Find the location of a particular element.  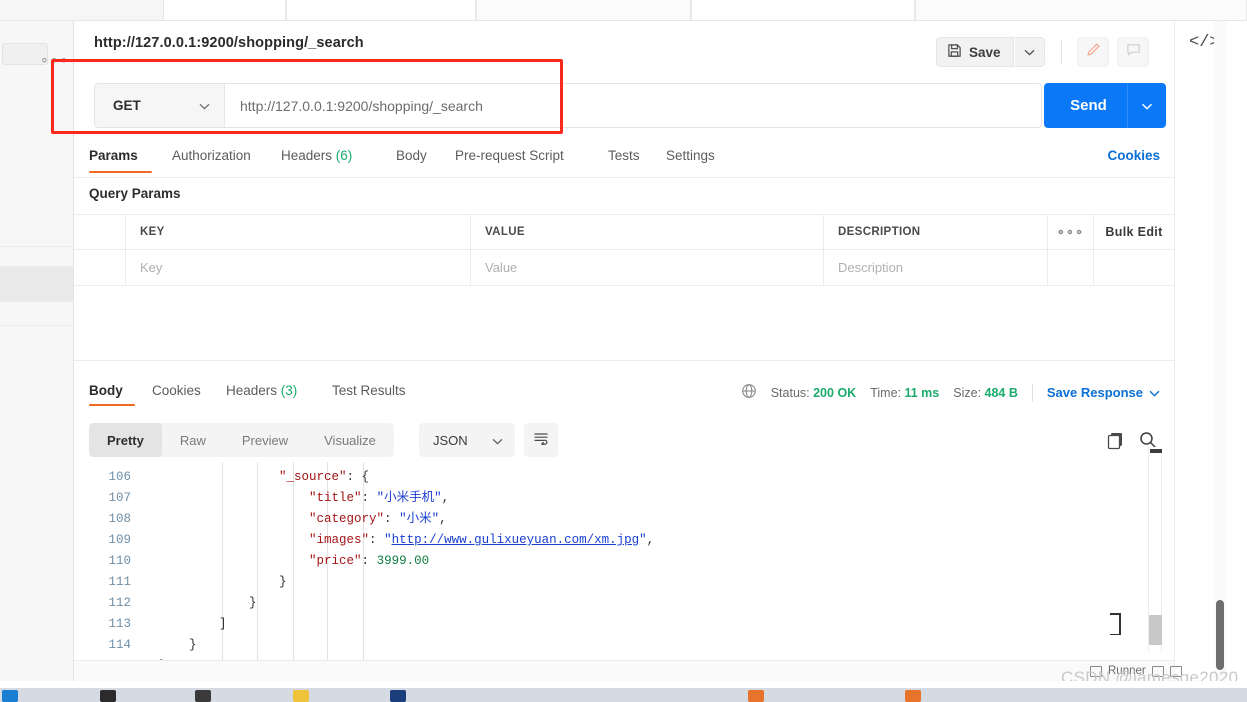

request-url-input: http://127.0.0.1:9200/shopping/_search is located at coordinates (633, 105).